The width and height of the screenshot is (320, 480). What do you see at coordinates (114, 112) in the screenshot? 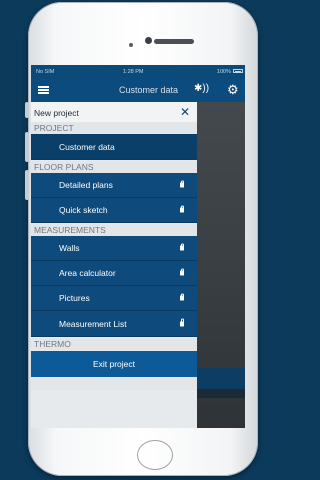
I see `drawer-header: New project ✕` at bounding box center [114, 112].